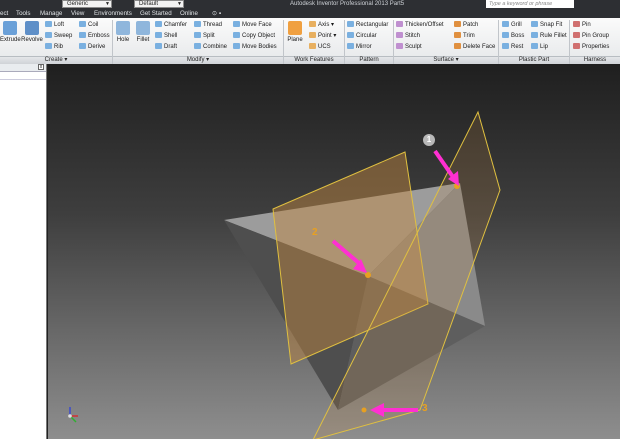 The width and height of the screenshot is (620, 439). What do you see at coordinates (595, 60) in the screenshot?
I see `harness-panel-label: Harness` at bounding box center [595, 60].